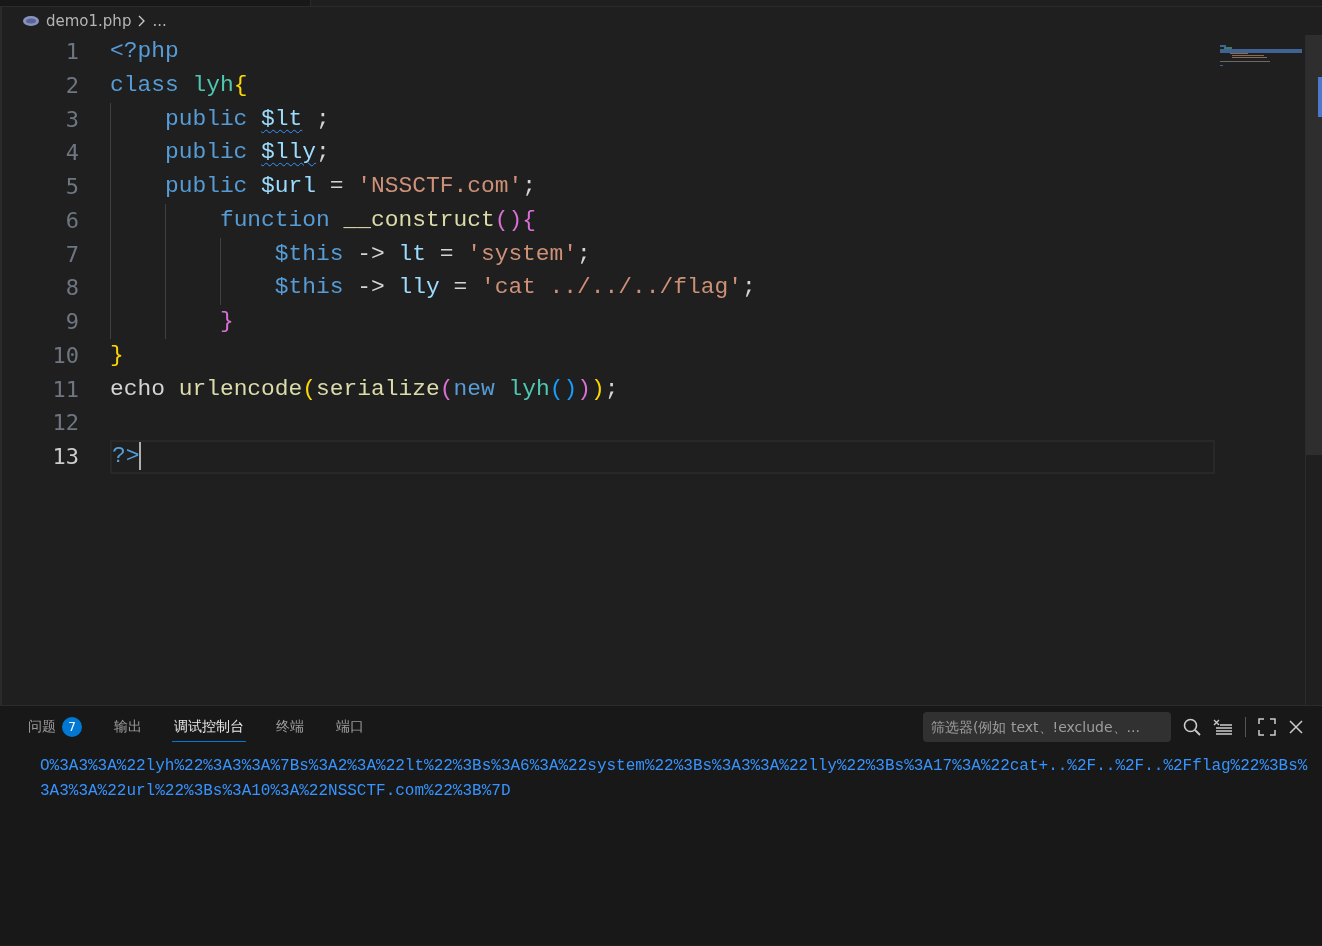  Describe the element at coordinates (289, 186) in the screenshot. I see `code-token: $url` at that location.